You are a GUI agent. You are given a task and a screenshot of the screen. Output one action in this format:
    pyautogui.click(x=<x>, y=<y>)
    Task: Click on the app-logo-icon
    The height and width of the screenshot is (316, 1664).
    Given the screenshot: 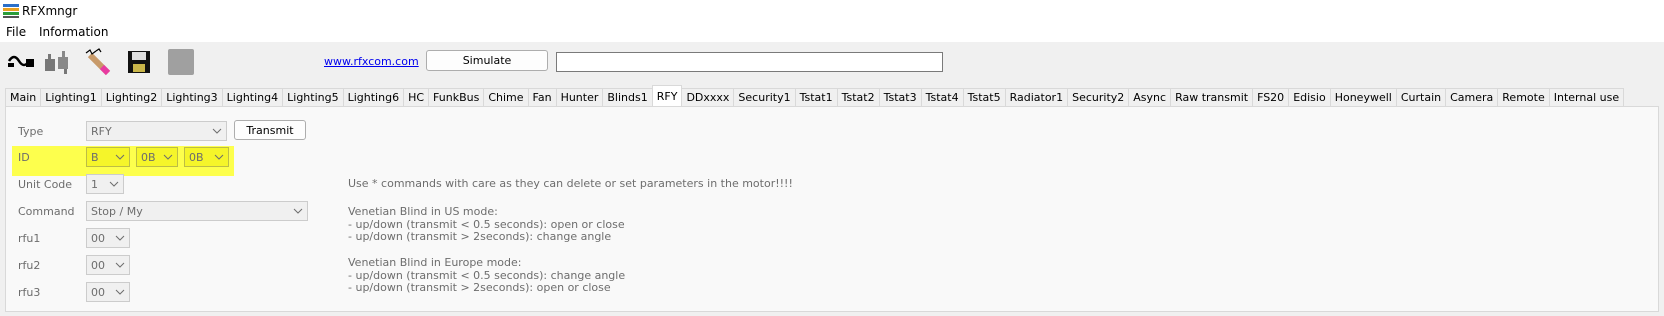 What is the action you would take?
    pyautogui.click(x=11, y=11)
    